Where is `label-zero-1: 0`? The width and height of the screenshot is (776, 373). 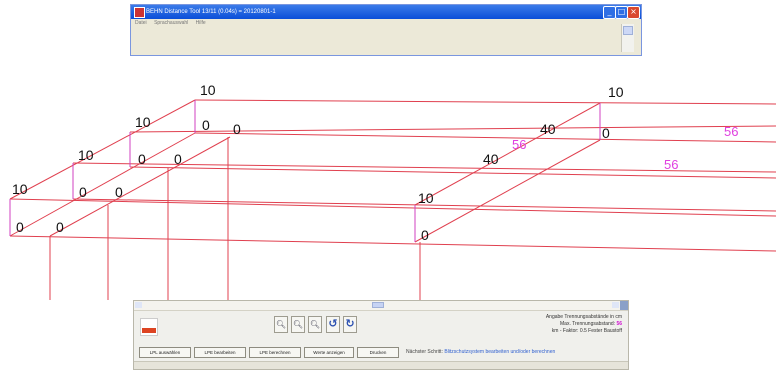 label-zero-1: 0 is located at coordinates (206, 125).